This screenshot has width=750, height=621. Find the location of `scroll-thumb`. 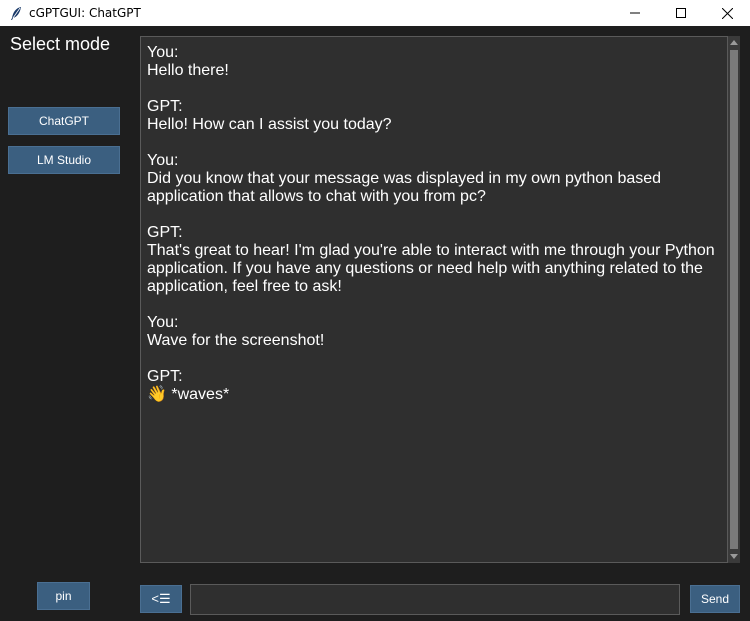

scroll-thumb is located at coordinates (734, 299).